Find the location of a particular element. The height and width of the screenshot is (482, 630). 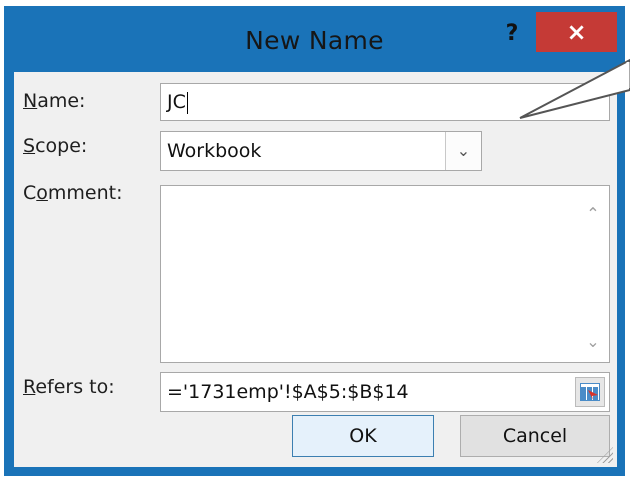

dialog-title: New Name is located at coordinates (314, 40).